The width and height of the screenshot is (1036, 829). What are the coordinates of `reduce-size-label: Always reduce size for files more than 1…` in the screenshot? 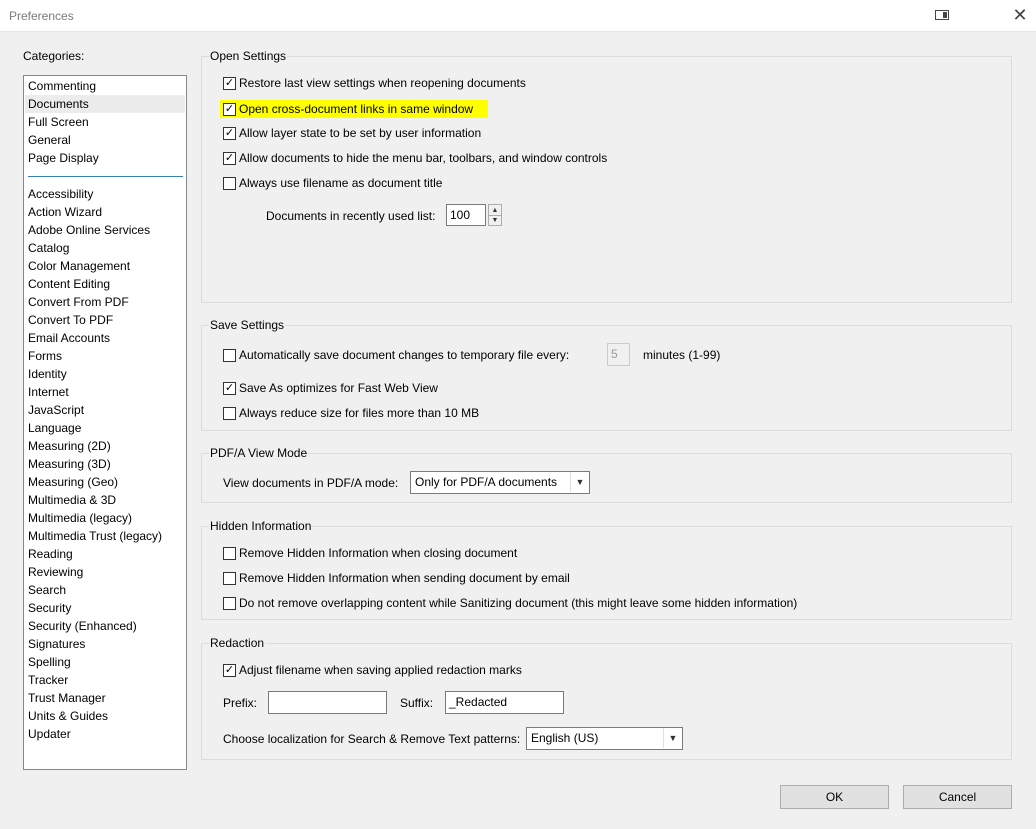 It's located at (359, 413).